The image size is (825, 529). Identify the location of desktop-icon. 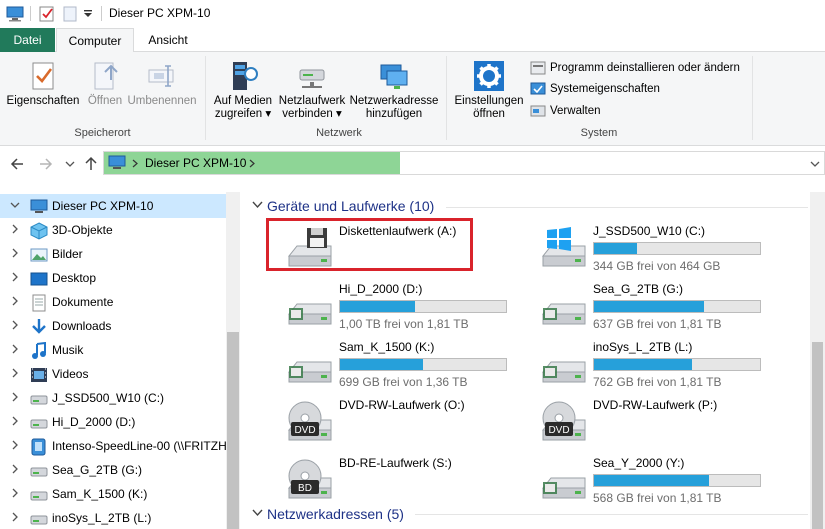
(39, 279).